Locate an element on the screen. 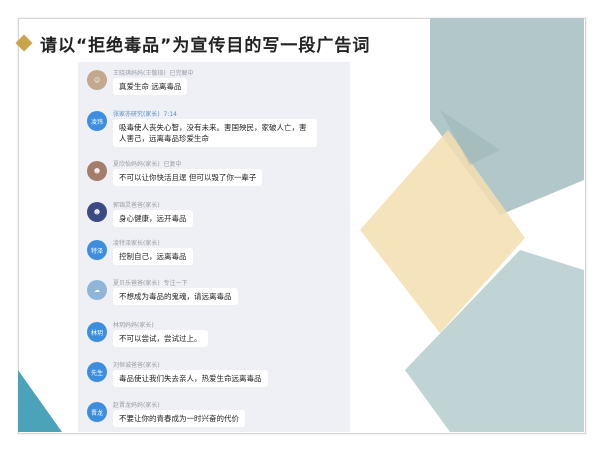 The image size is (600, 450). sender-name: 张家亦研究(家长) 7:14 is located at coordinates (145, 114).